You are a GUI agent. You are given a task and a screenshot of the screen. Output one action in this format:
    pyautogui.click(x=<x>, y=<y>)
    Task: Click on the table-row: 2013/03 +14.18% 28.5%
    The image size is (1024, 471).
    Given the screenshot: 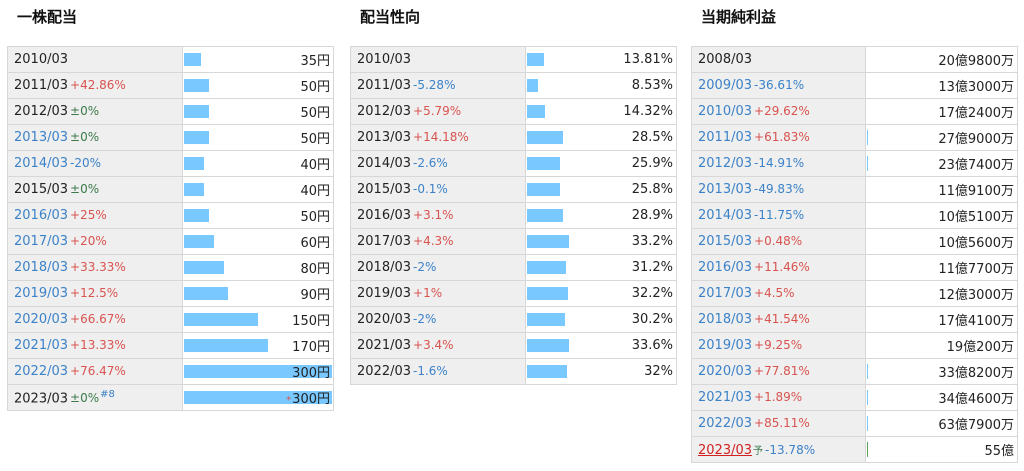 What is the action you would take?
    pyautogui.click(x=513, y=137)
    